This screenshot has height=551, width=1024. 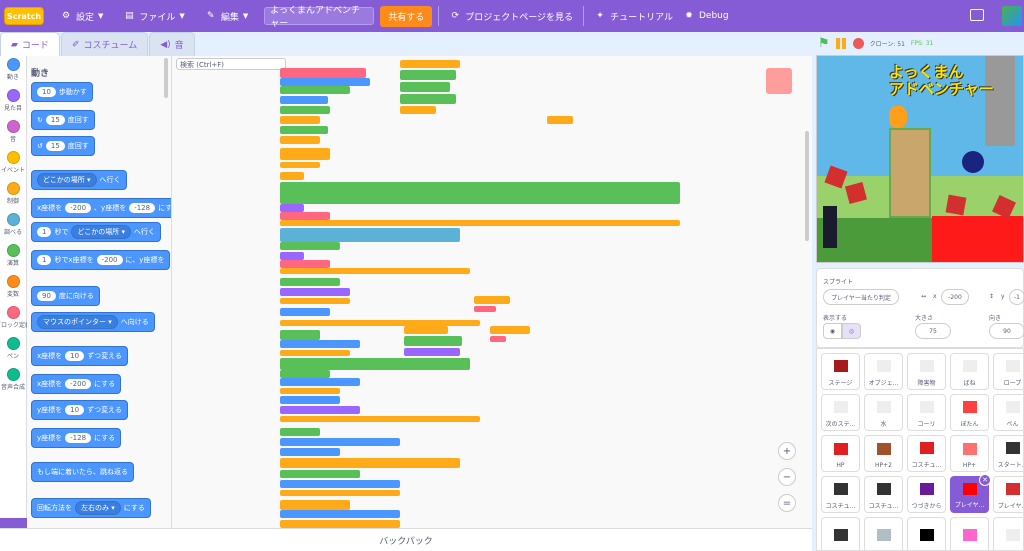 I want to click on tutorial-button: ✦ チュートリアル, so click(x=633, y=16).